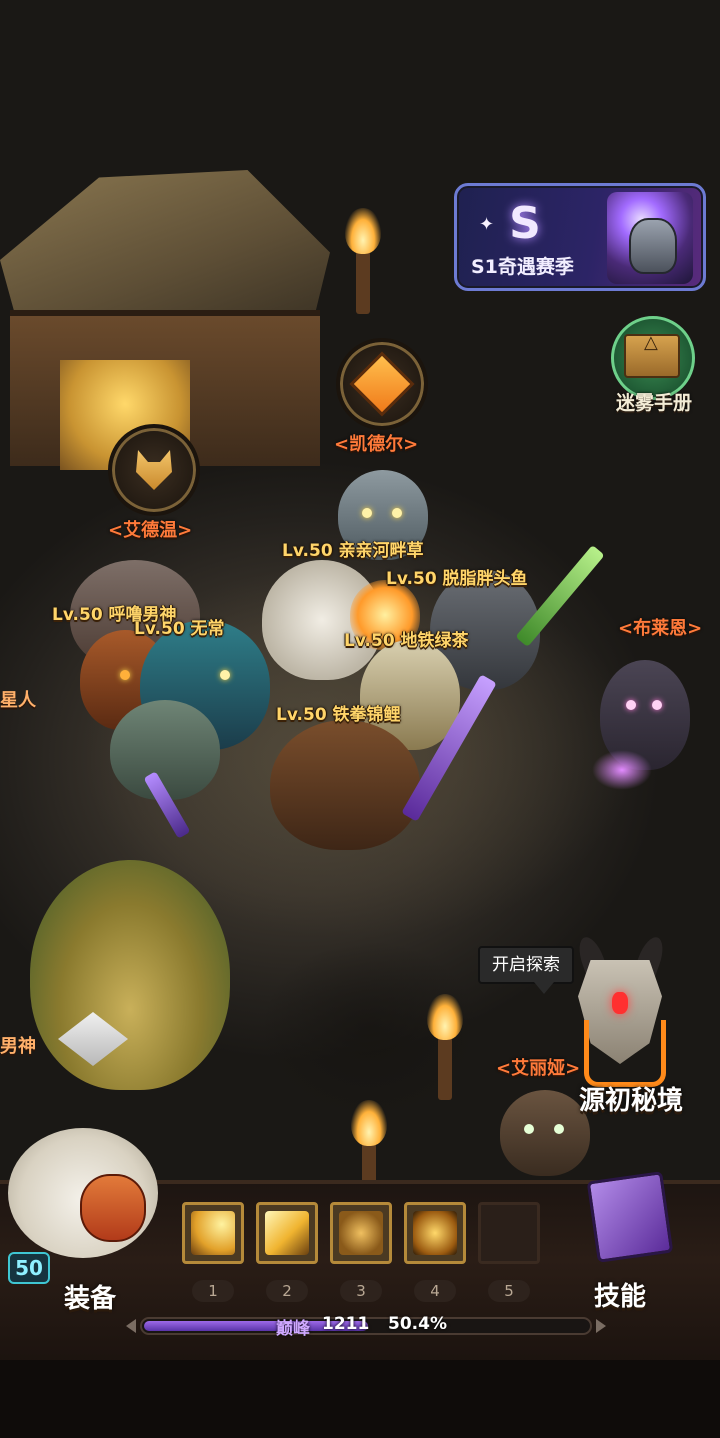  Describe the element at coordinates (406, 641) in the screenshot. I see `player-name: Lv.50 地铁绿茶` at that location.